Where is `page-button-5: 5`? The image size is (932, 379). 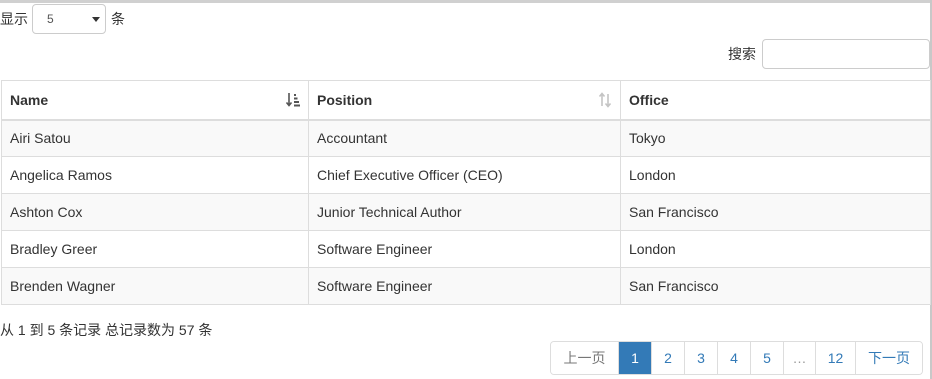
page-button-5: 5 is located at coordinates (766, 358).